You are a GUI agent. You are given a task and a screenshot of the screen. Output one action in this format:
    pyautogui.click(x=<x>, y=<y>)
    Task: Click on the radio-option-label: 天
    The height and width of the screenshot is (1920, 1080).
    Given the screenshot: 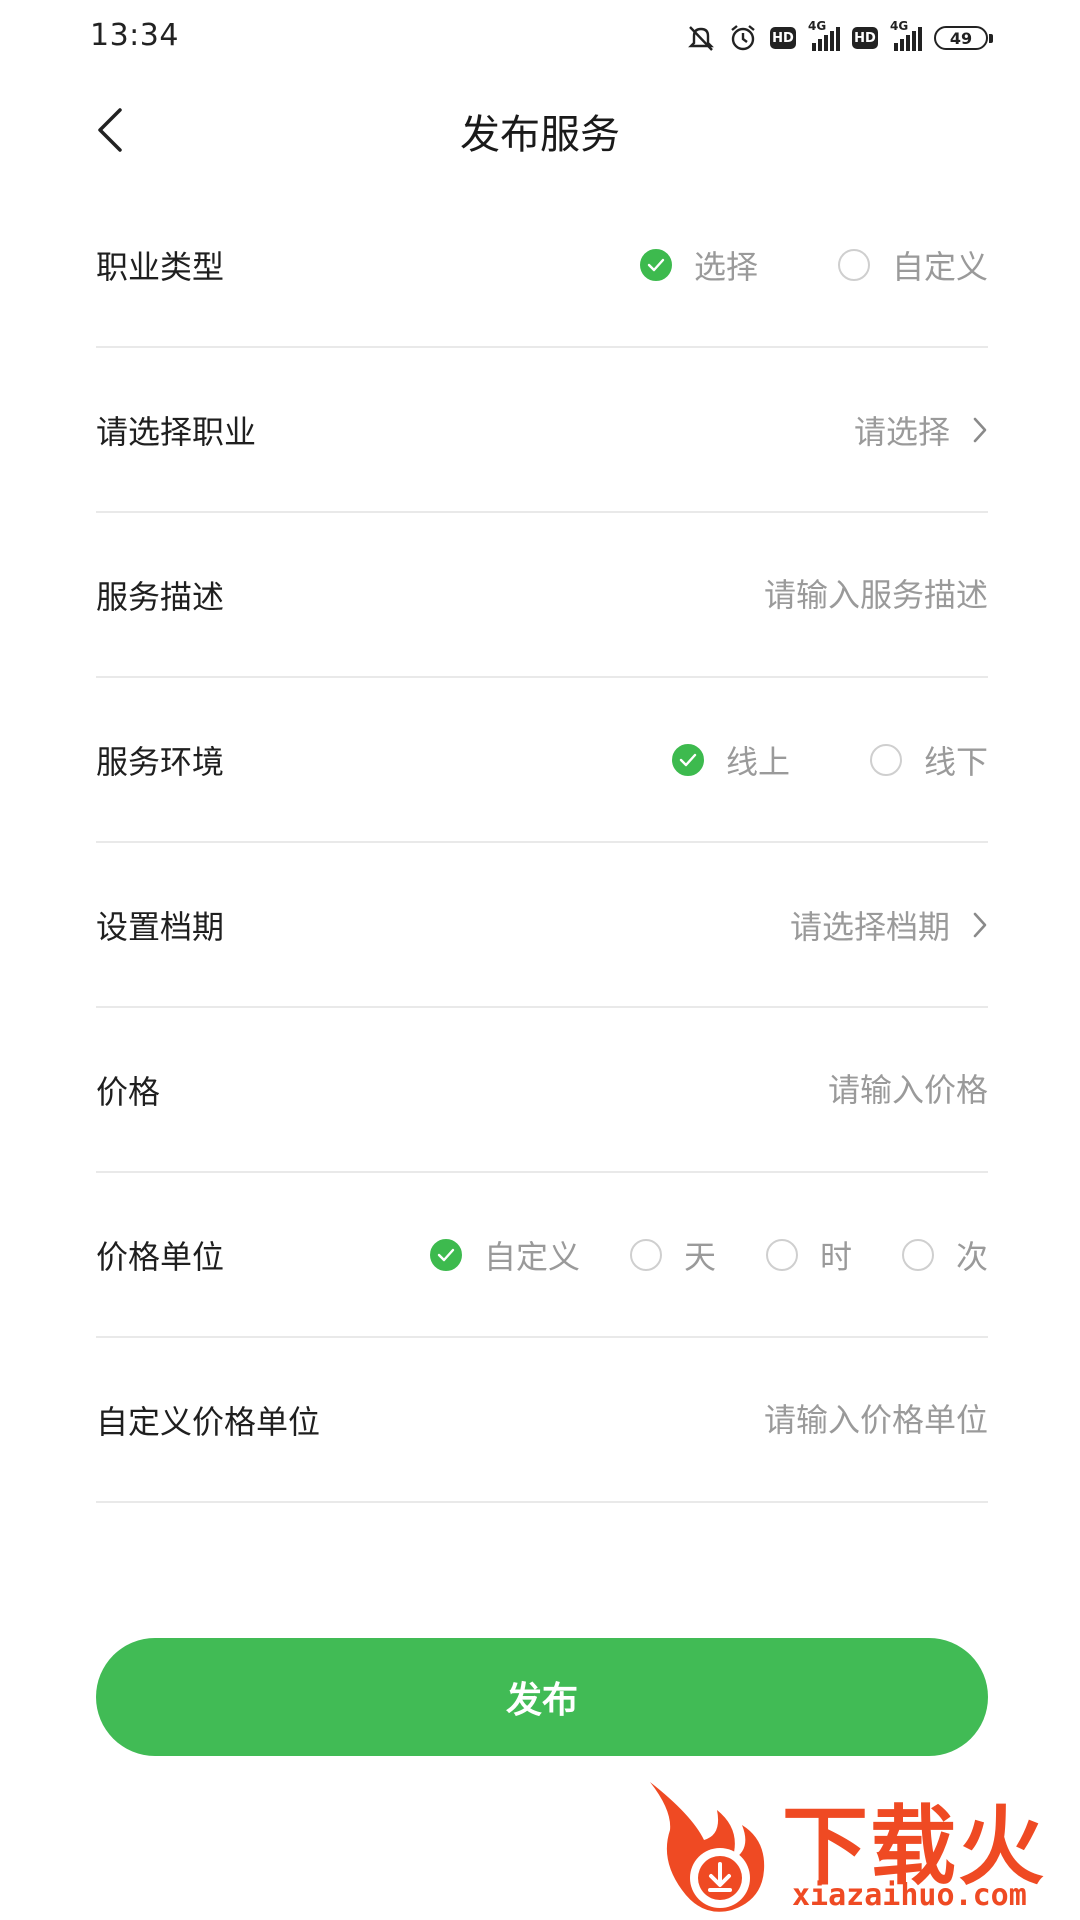 What is the action you would take?
    pyautogui.click(x=699, y=1256)
    